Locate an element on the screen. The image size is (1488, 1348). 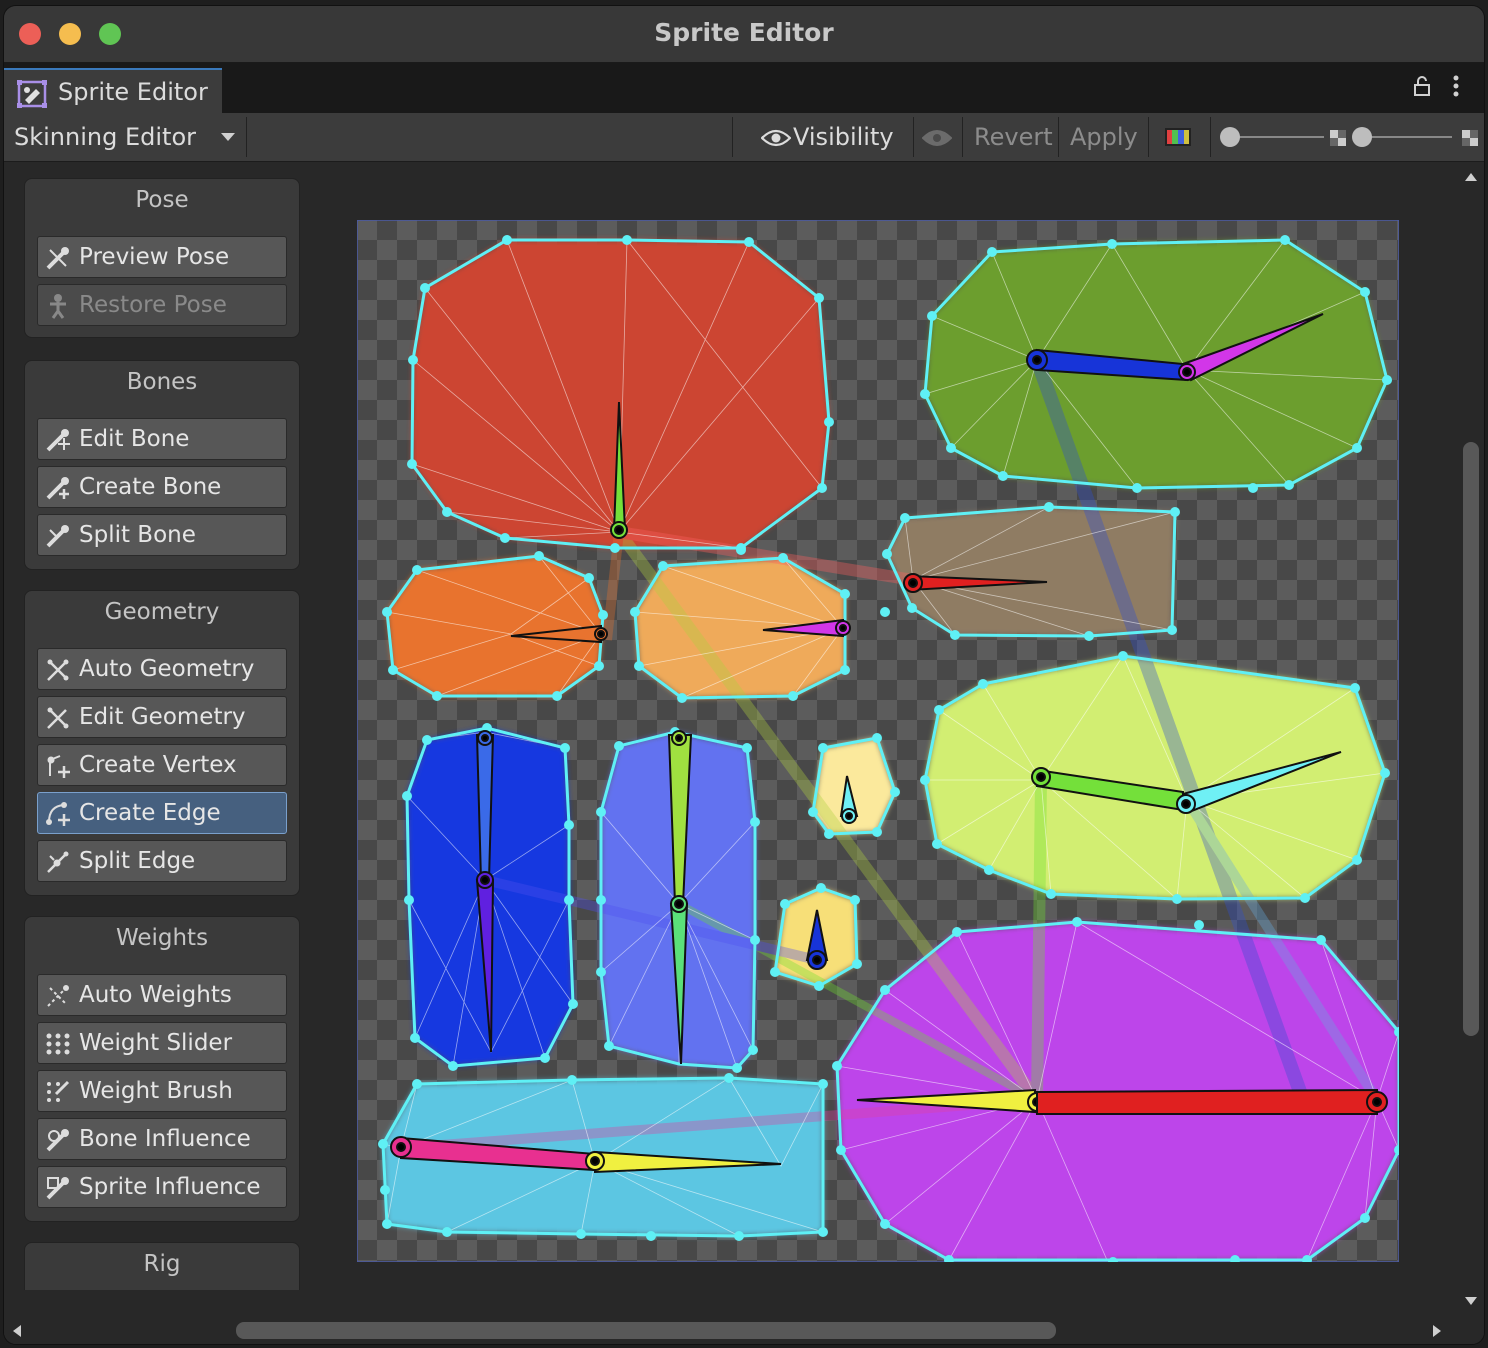
bones-panel: Bones Edit Bone Create Bone Split Bone is located at coordinates (162, 465).